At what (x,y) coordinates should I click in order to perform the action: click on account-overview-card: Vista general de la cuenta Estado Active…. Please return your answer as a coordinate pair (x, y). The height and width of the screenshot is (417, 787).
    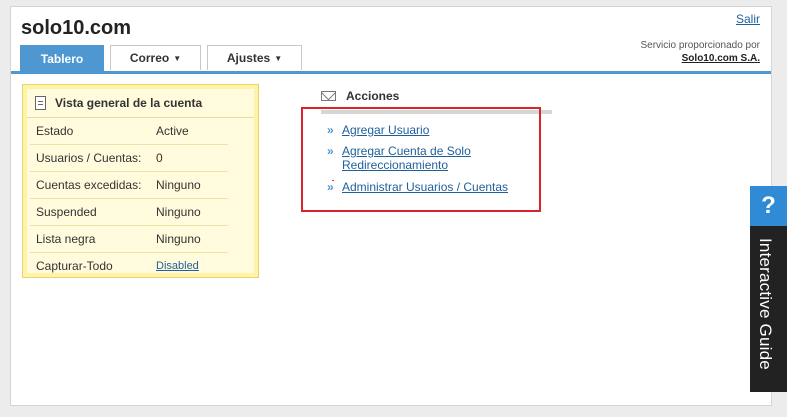
    Looking at the image, I should click on (140, 181).